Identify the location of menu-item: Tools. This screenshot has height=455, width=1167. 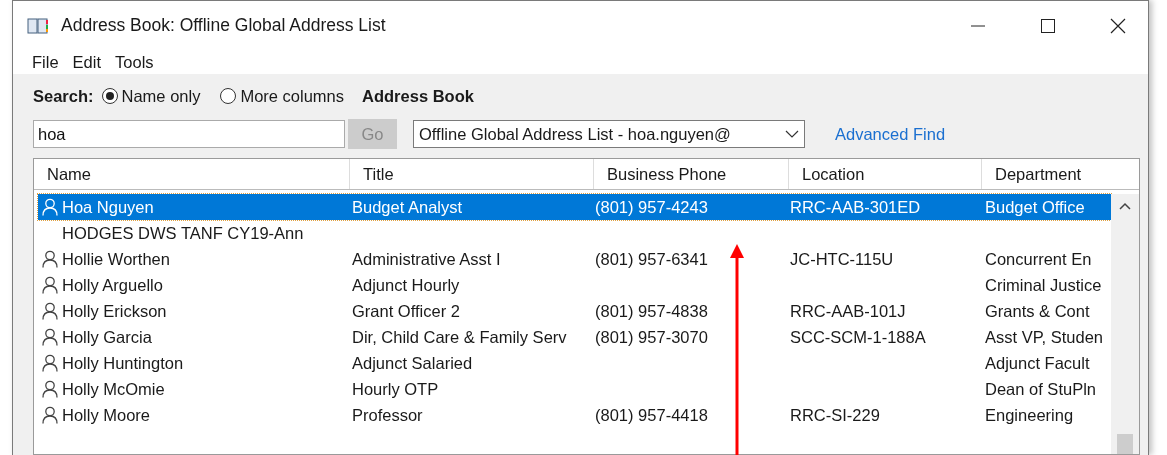
(134, 62).